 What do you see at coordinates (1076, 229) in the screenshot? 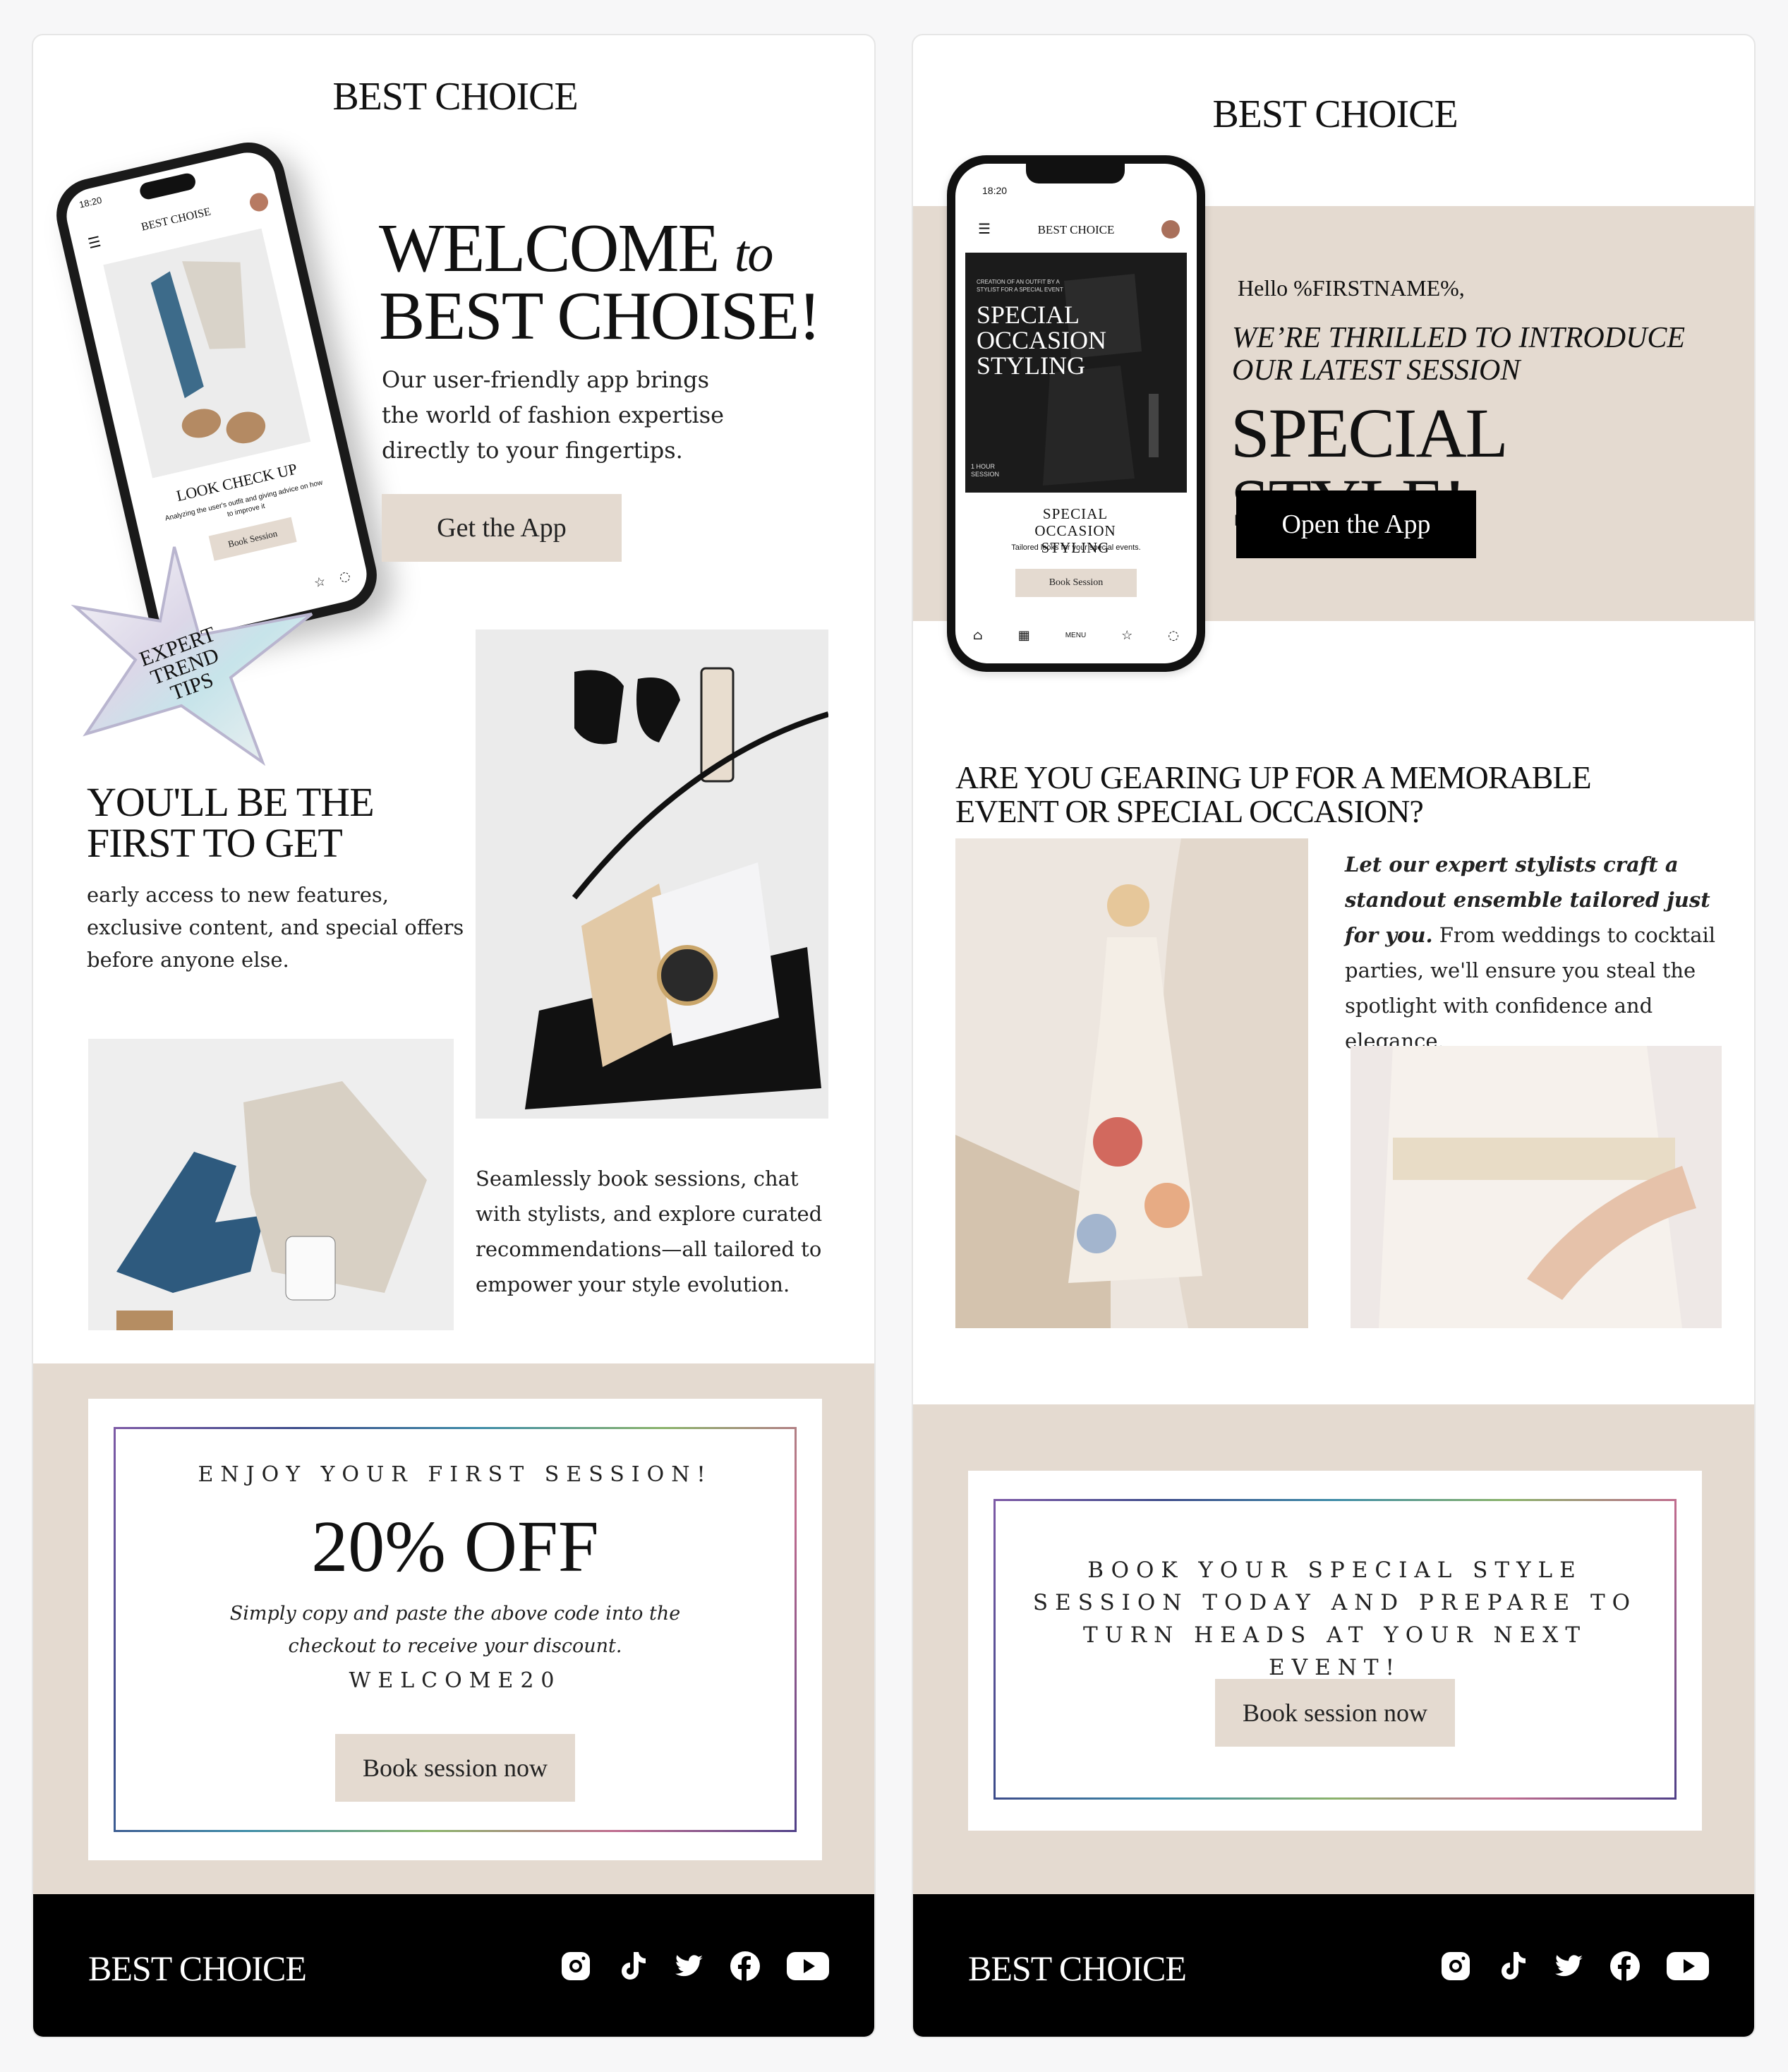
I see `phone-brand: BEST CHOICE` at bounding box center [1076, 229].